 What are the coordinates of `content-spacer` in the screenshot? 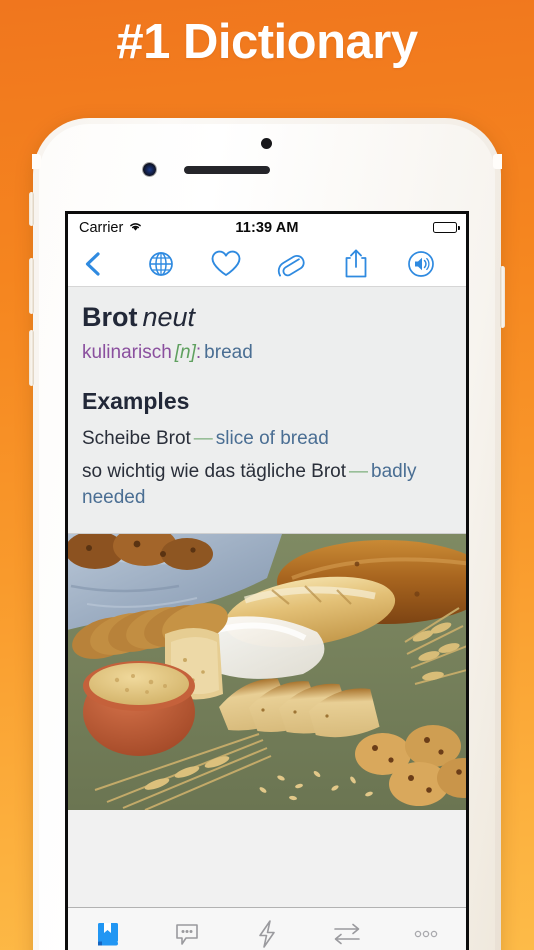 It's located at (267, 858).